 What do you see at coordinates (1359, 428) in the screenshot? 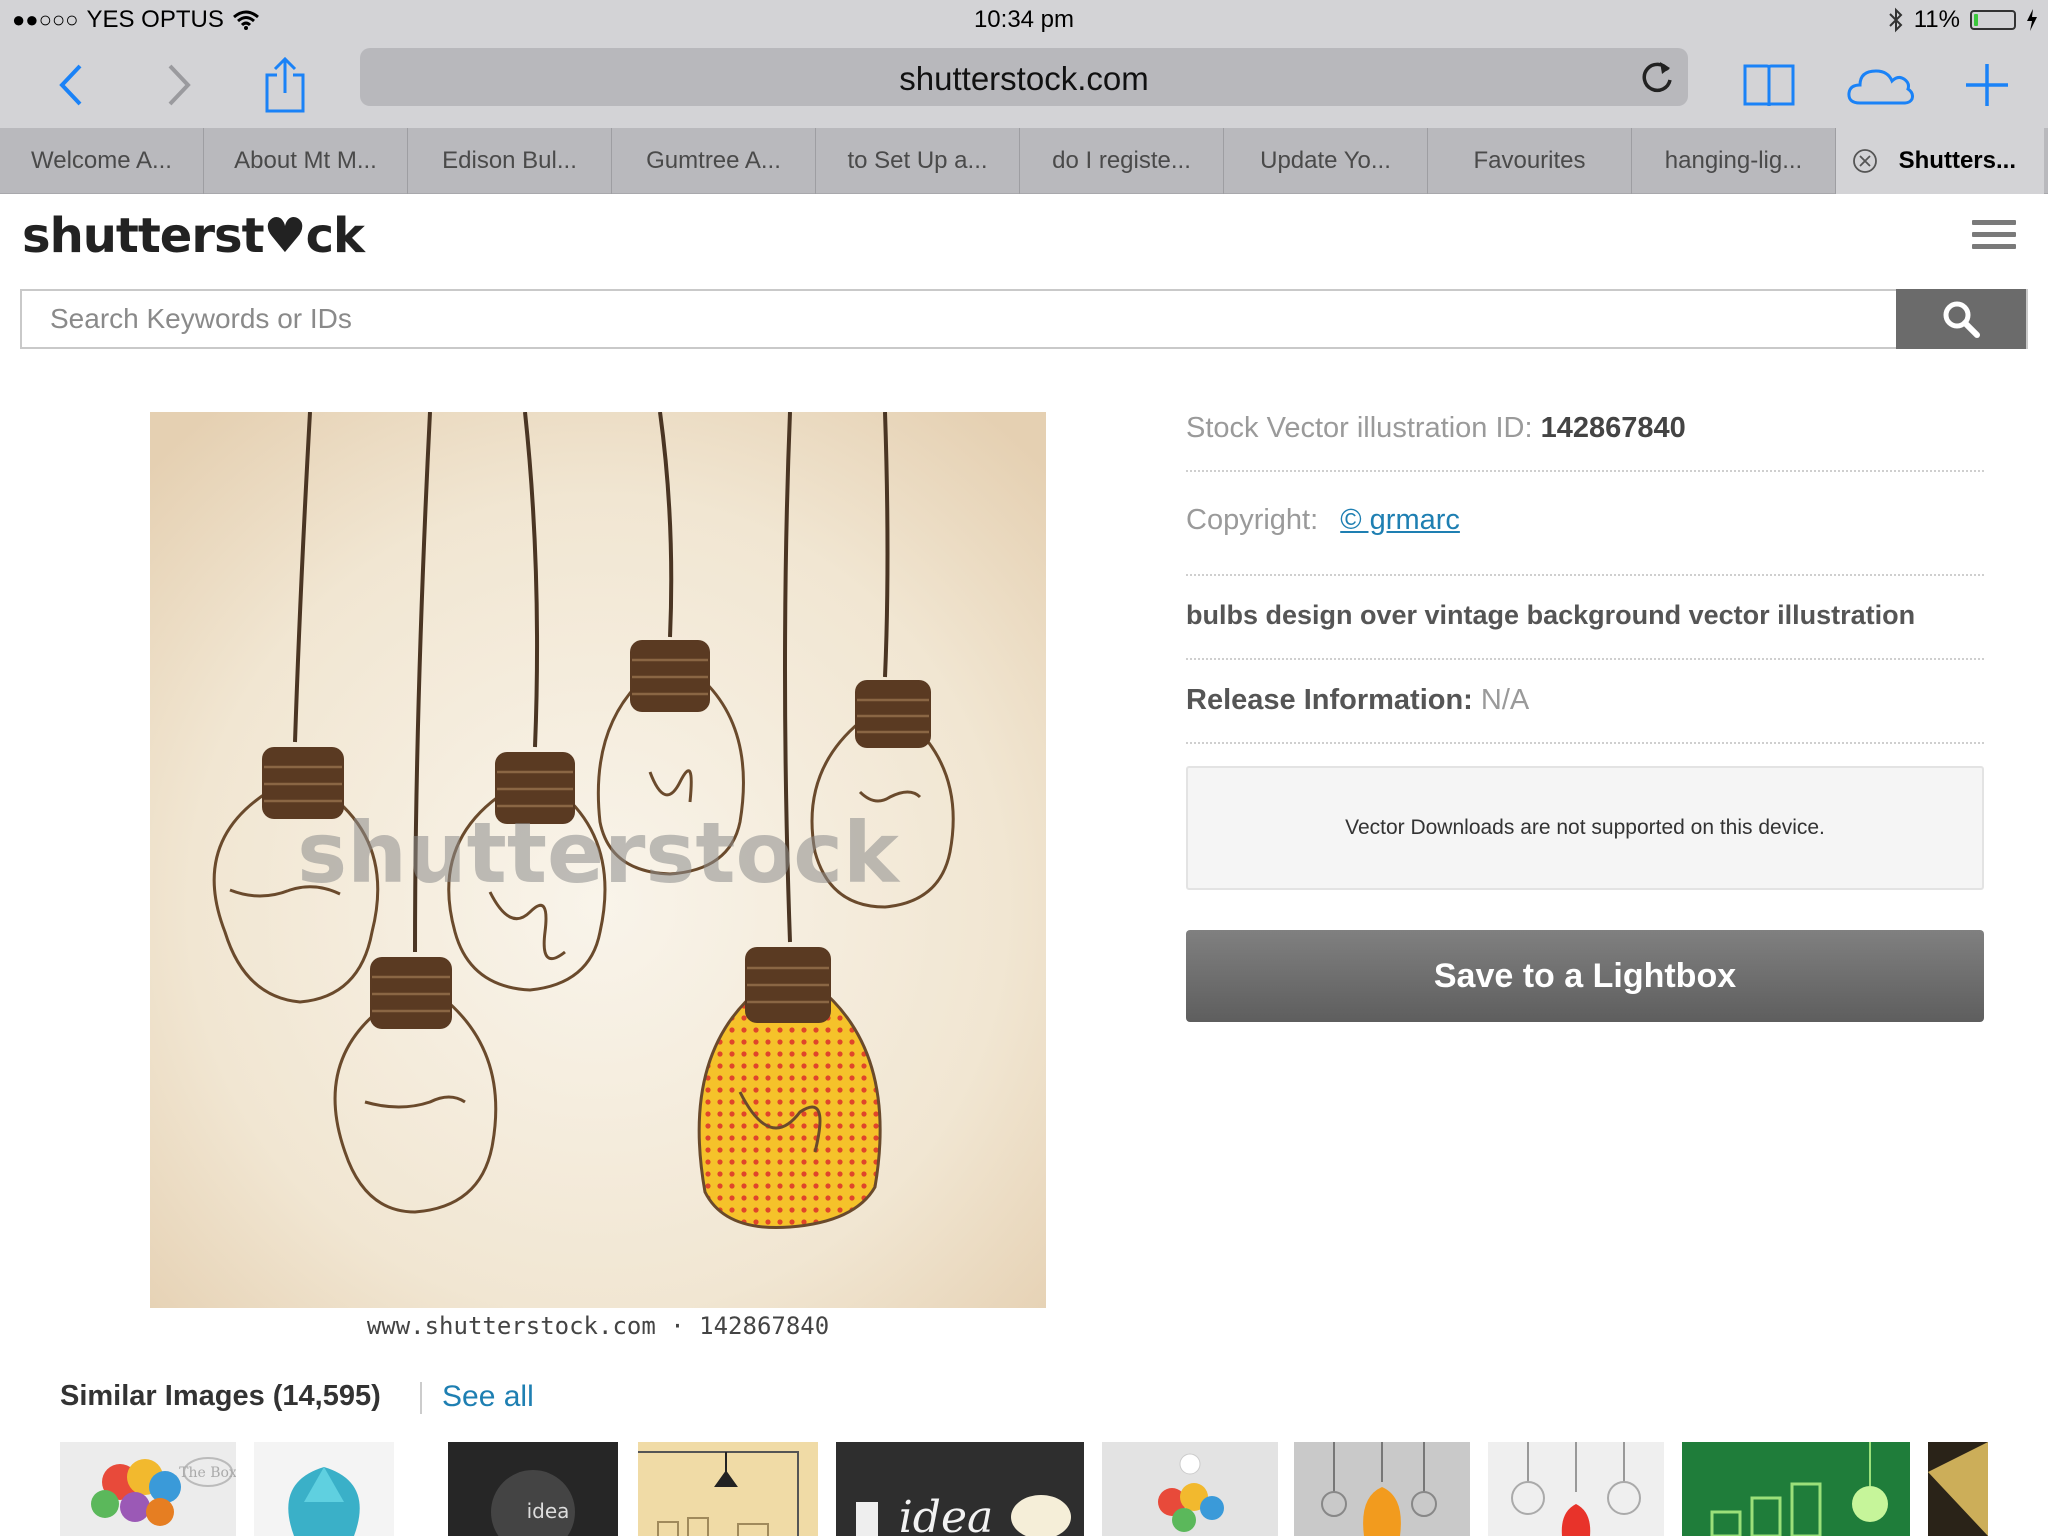
I see `image-id-label: Stock Vector illustration ID:` at bounding box center [1359, 428].